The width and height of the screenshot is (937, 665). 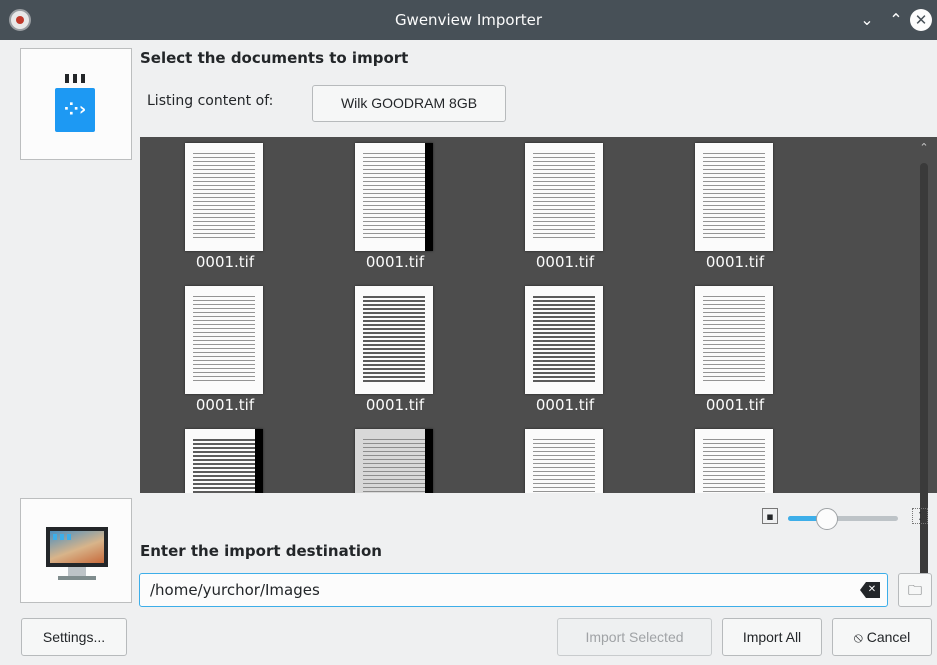 I want to click on destination-heading: Enter the import destination, so click(x=261, y=551).